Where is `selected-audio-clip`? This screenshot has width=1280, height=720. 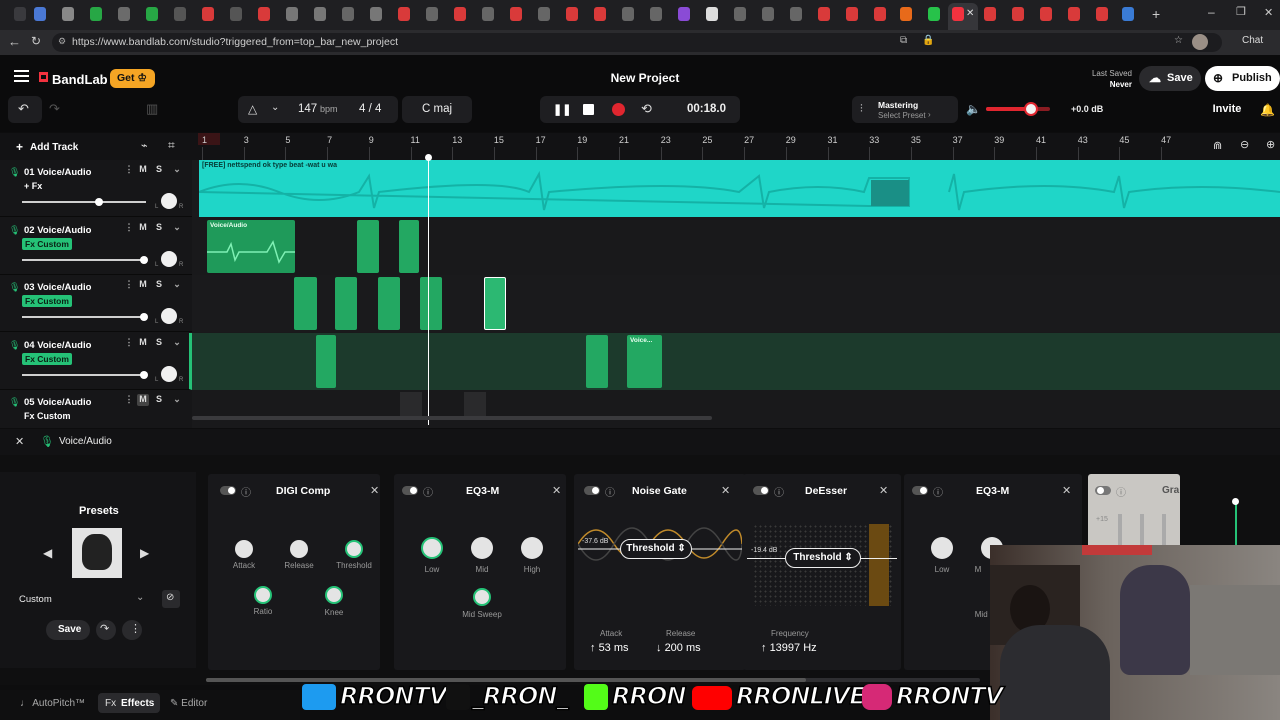 selected-audio-clip is located at coordinates (495, 303).